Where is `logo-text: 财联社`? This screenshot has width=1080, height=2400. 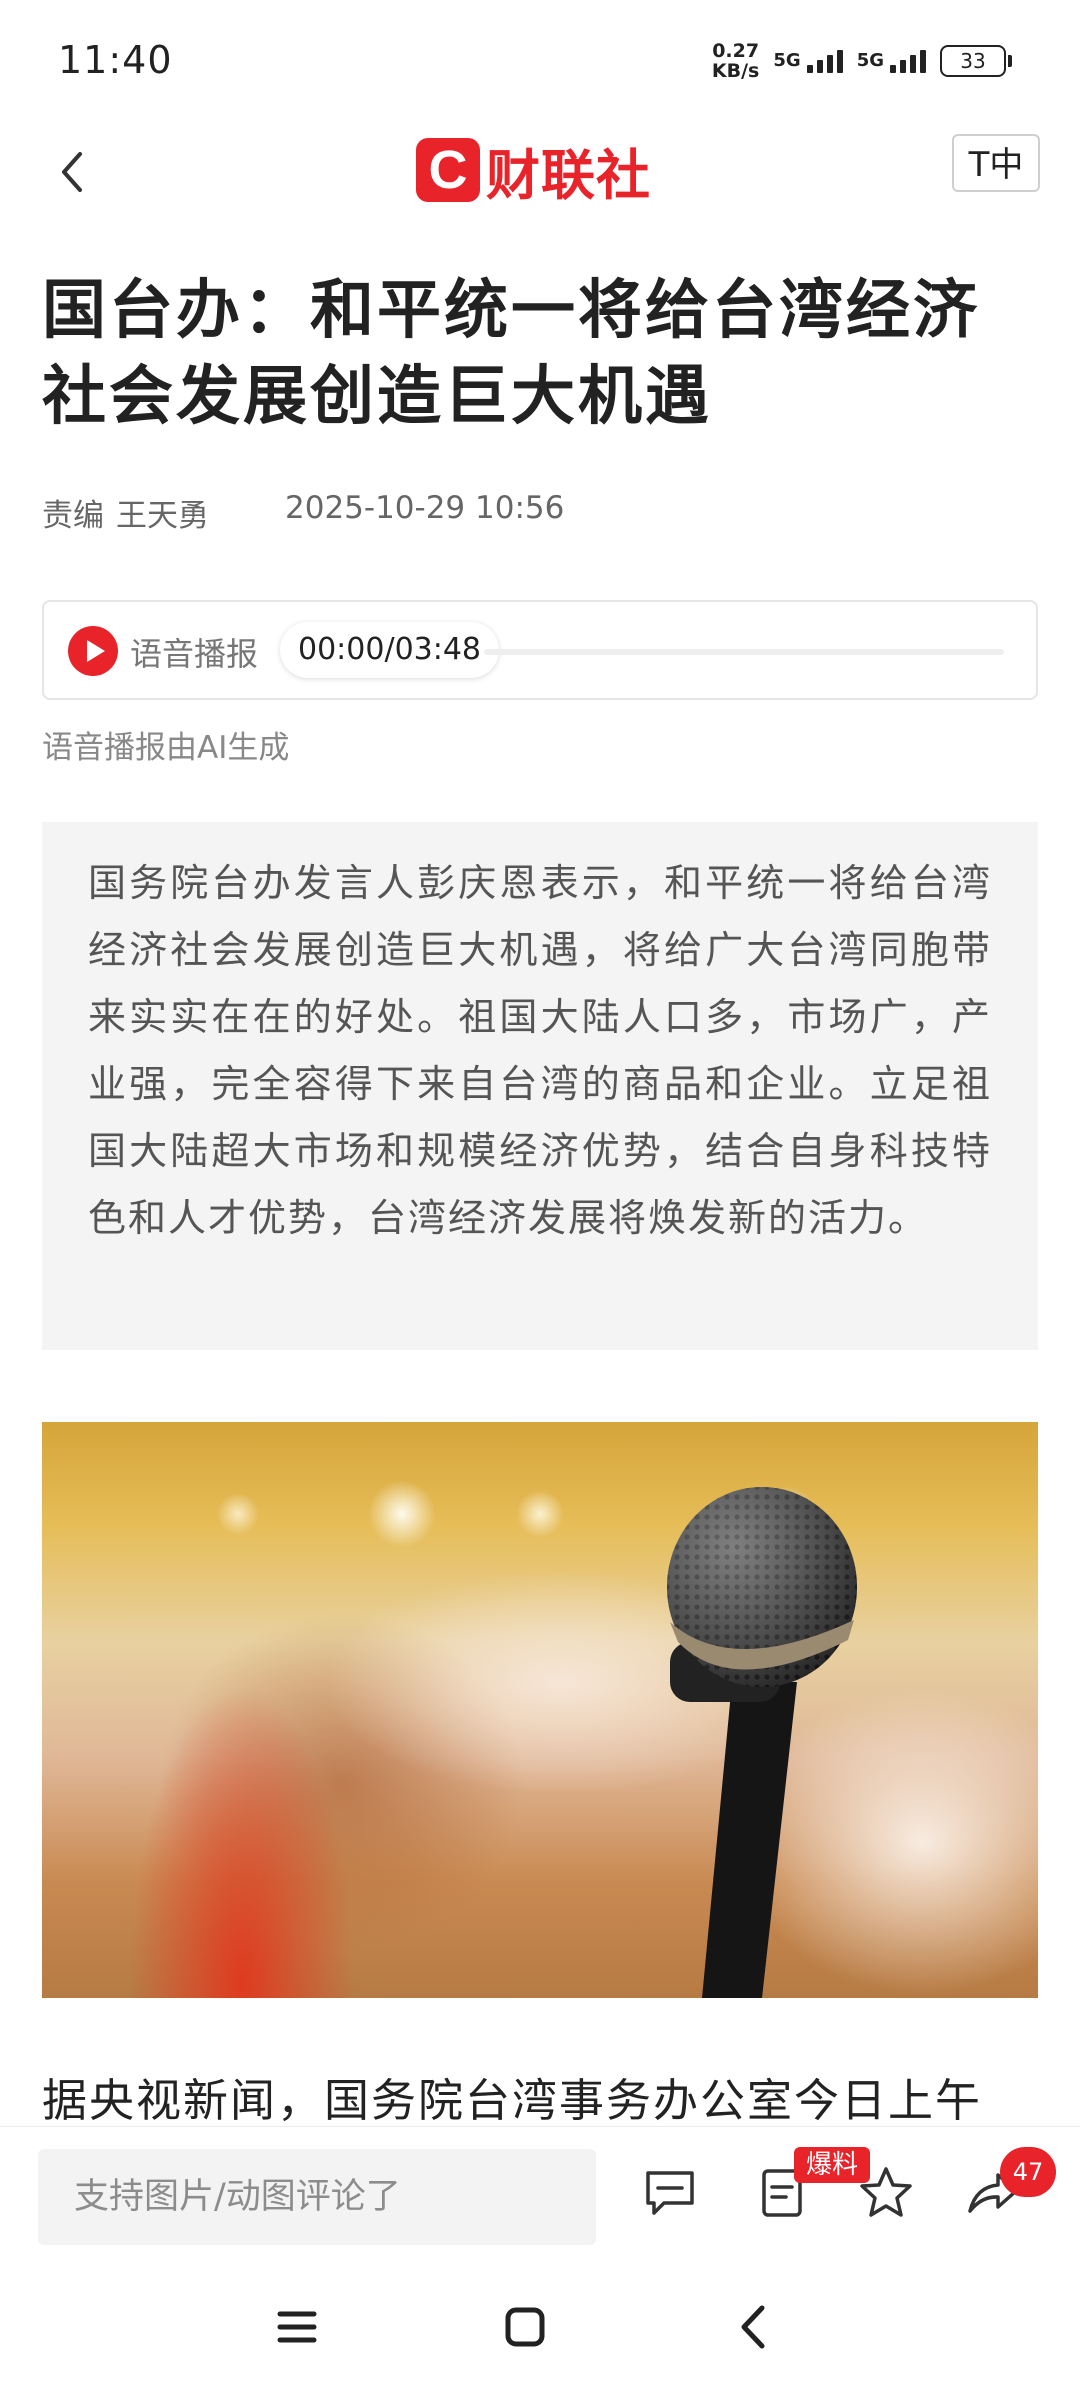
logo-text: 财联社 is located at coordinates (568, 175).